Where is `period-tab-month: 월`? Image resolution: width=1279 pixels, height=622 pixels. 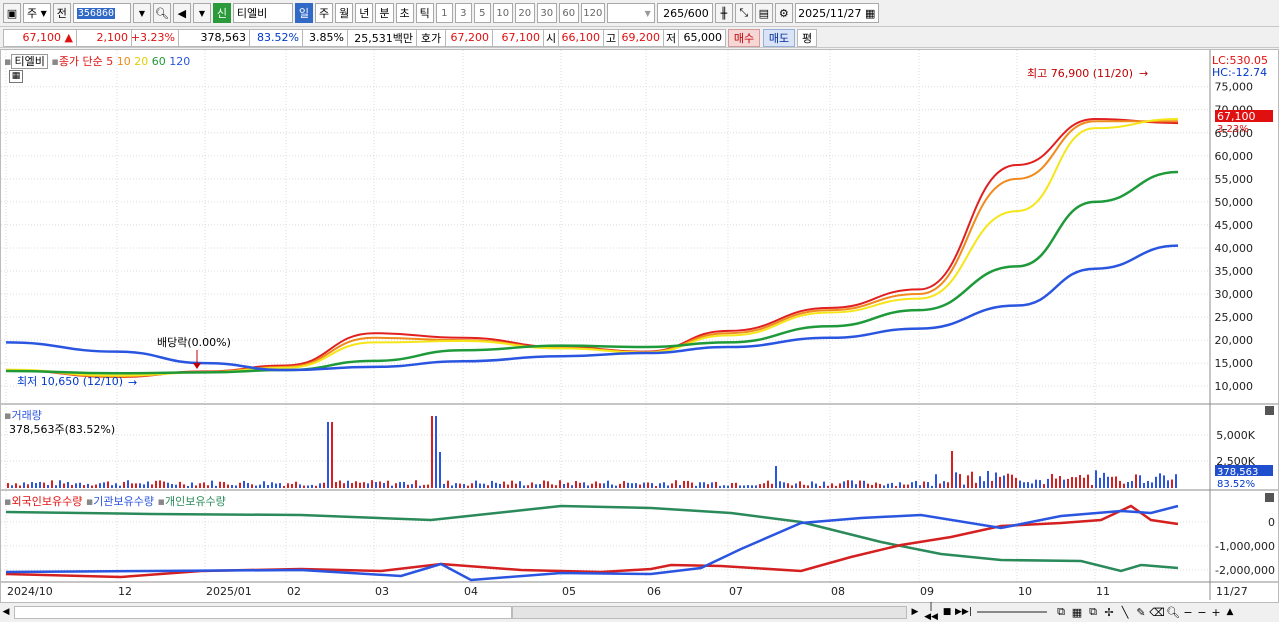 period-tab-month: 월 is located at coordinates (344, 13).